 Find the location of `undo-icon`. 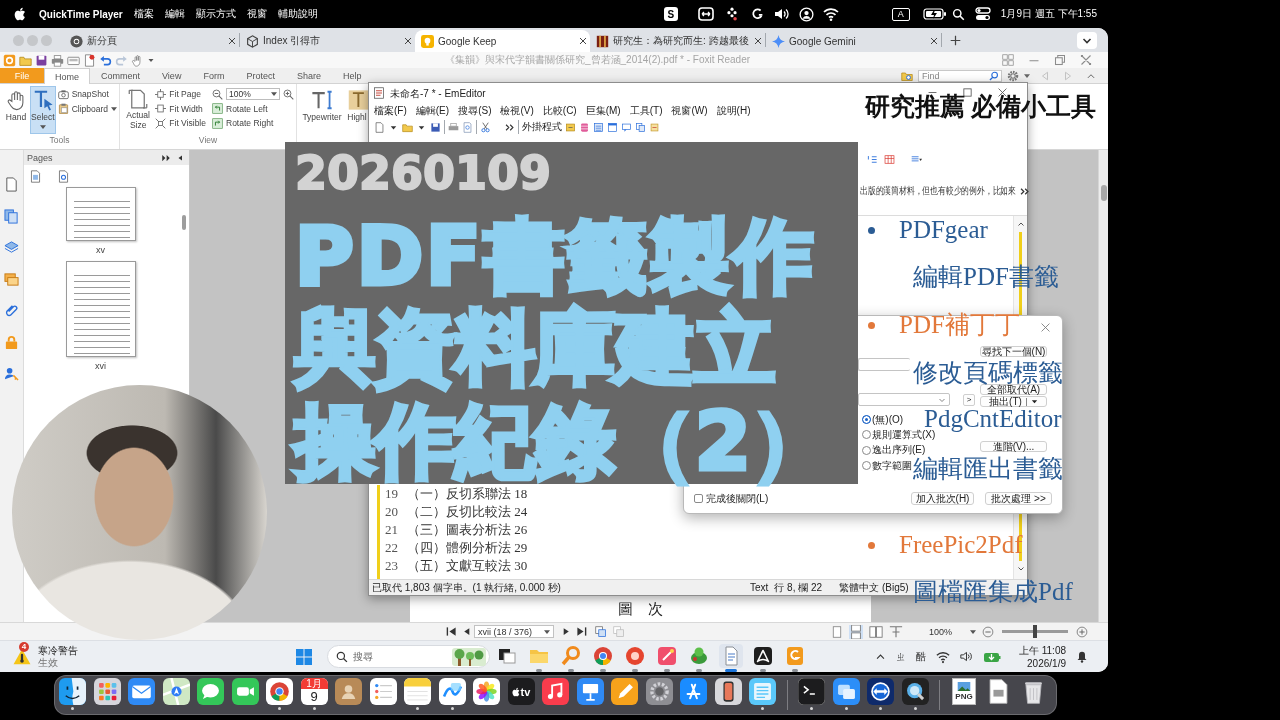

undo-icon is located at coordinates (105, 60).